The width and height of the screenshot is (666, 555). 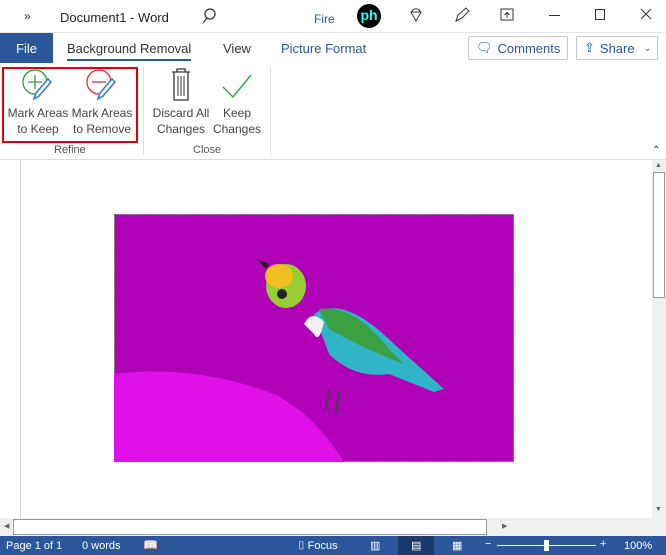 What do you see at coordinates (646, 14) in the screenshot?
I see `close-icon` at bounding box center [646, 14].